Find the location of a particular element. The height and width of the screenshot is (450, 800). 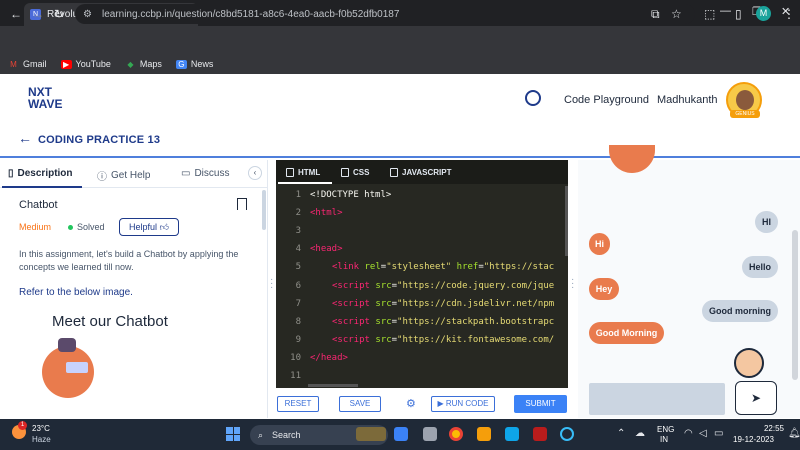

collapse-panel-icon: ‹ is located at coordinates (255, 173).